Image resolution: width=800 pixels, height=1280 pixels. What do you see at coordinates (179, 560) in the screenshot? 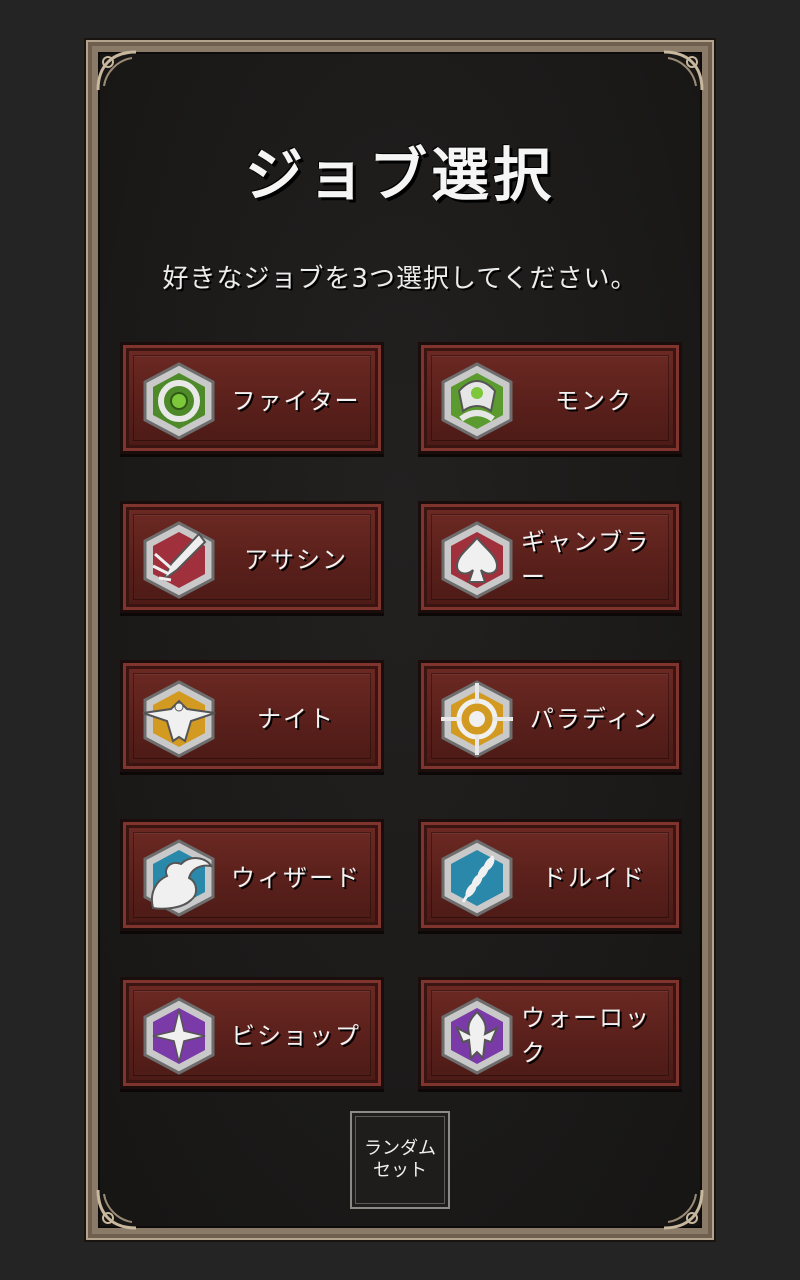
I see `assassin-icon` at bounding box center [179, 560].